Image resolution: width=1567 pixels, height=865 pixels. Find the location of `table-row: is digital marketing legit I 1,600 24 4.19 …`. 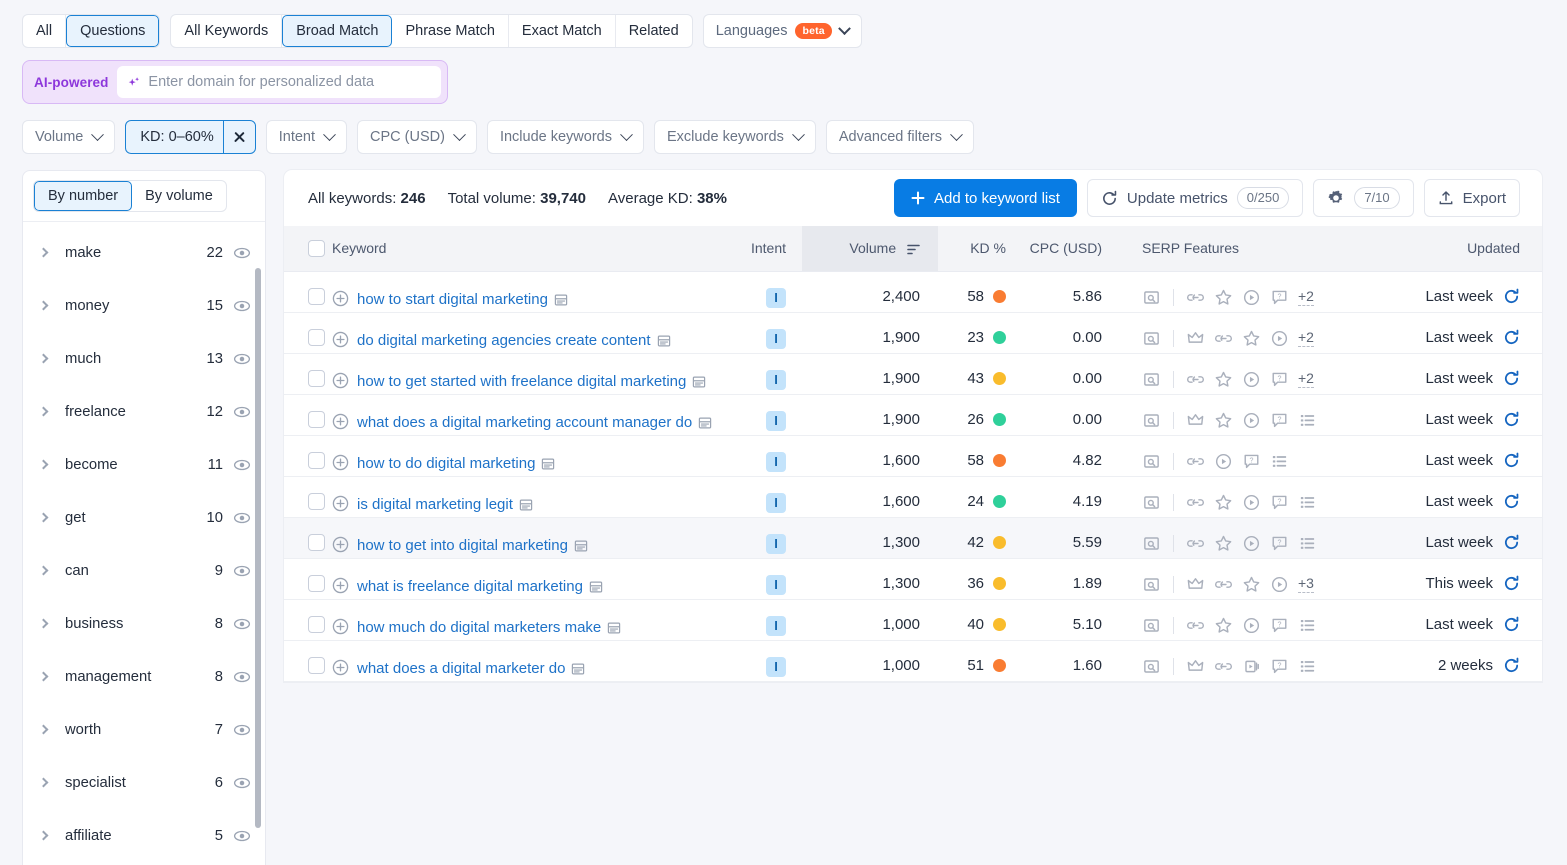

table-row: is digital marketing legit I 1,600 24 4.19 … is located at coordinates (913, 497).